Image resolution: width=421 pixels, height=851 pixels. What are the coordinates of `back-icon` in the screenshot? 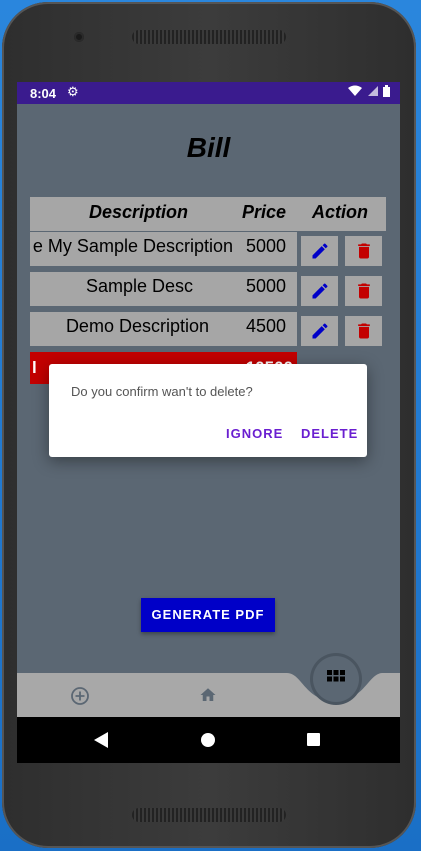 It's located at (101, 740).